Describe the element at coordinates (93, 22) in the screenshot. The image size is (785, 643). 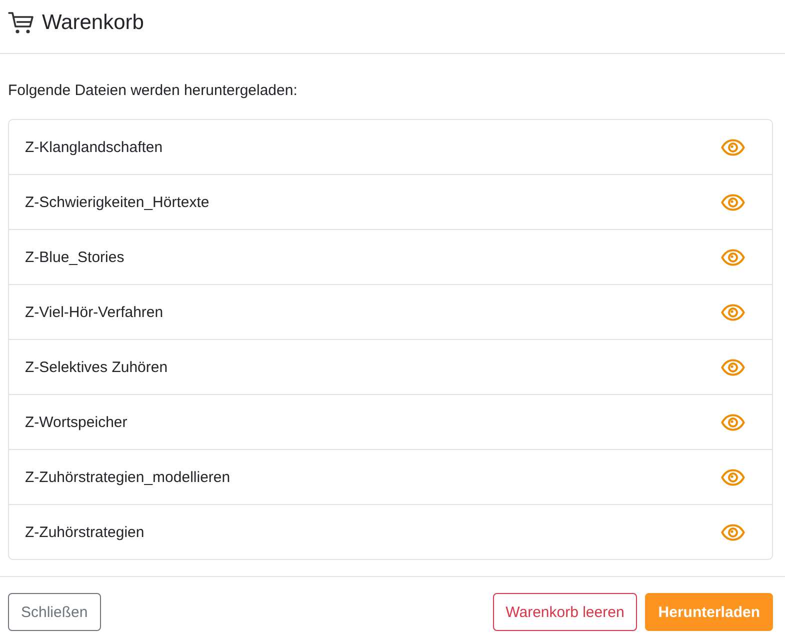
I see `dialog-title: Warenkorb` at that location.